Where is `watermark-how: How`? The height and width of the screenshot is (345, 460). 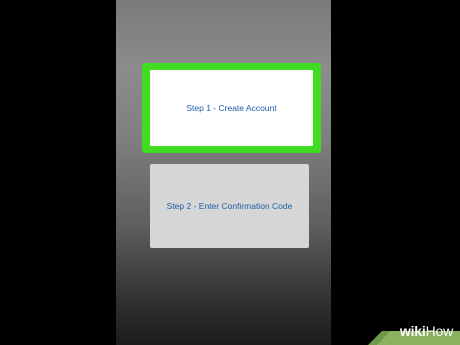
watermark-how: How is located at coordinates (439, 331).